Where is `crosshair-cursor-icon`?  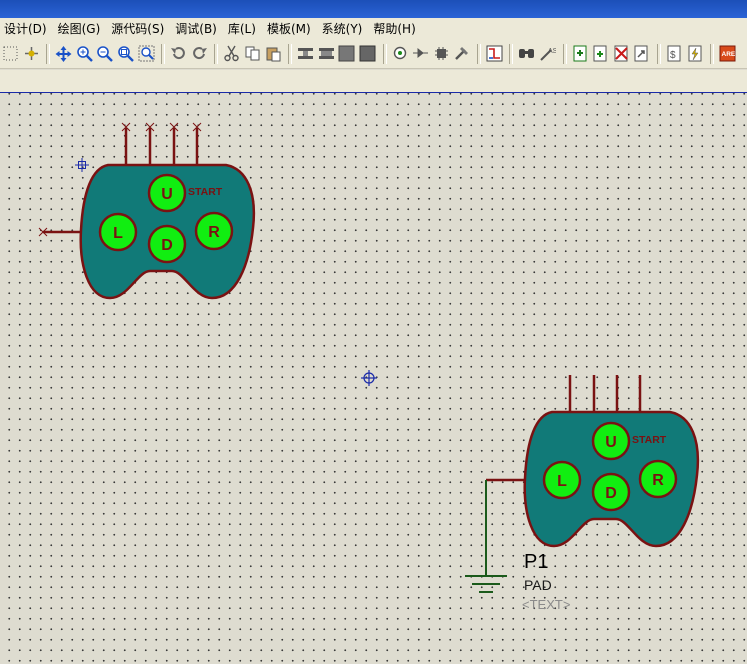 crosshair-cursor-icon is located at coordinates (369, 378).